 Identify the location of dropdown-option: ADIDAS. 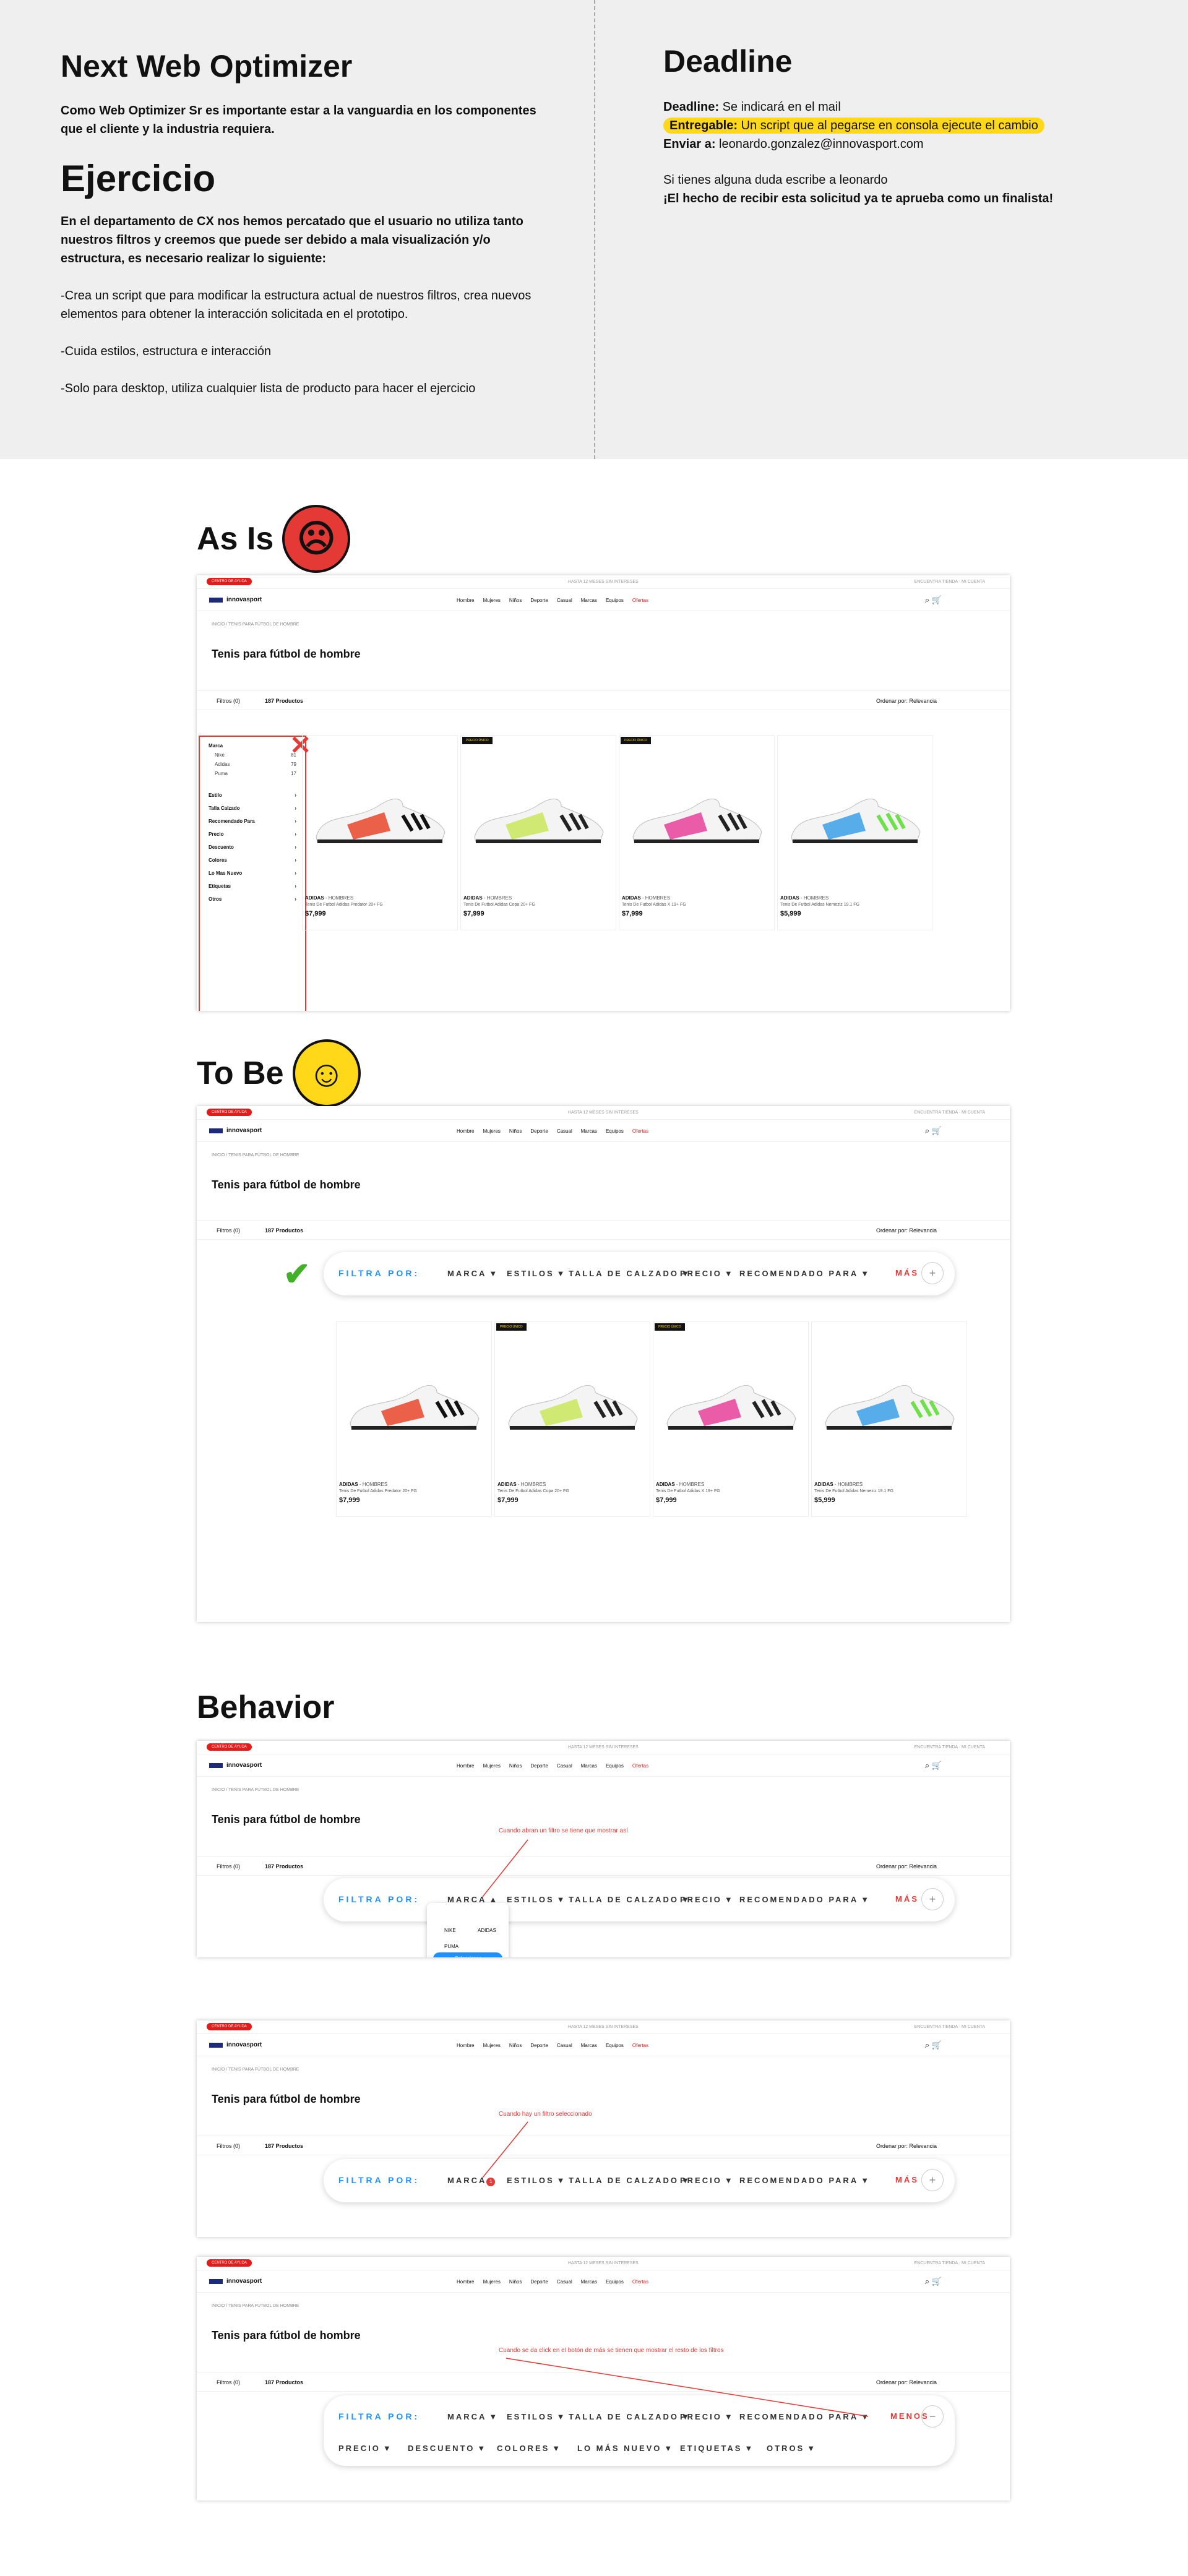
(487, 1930).